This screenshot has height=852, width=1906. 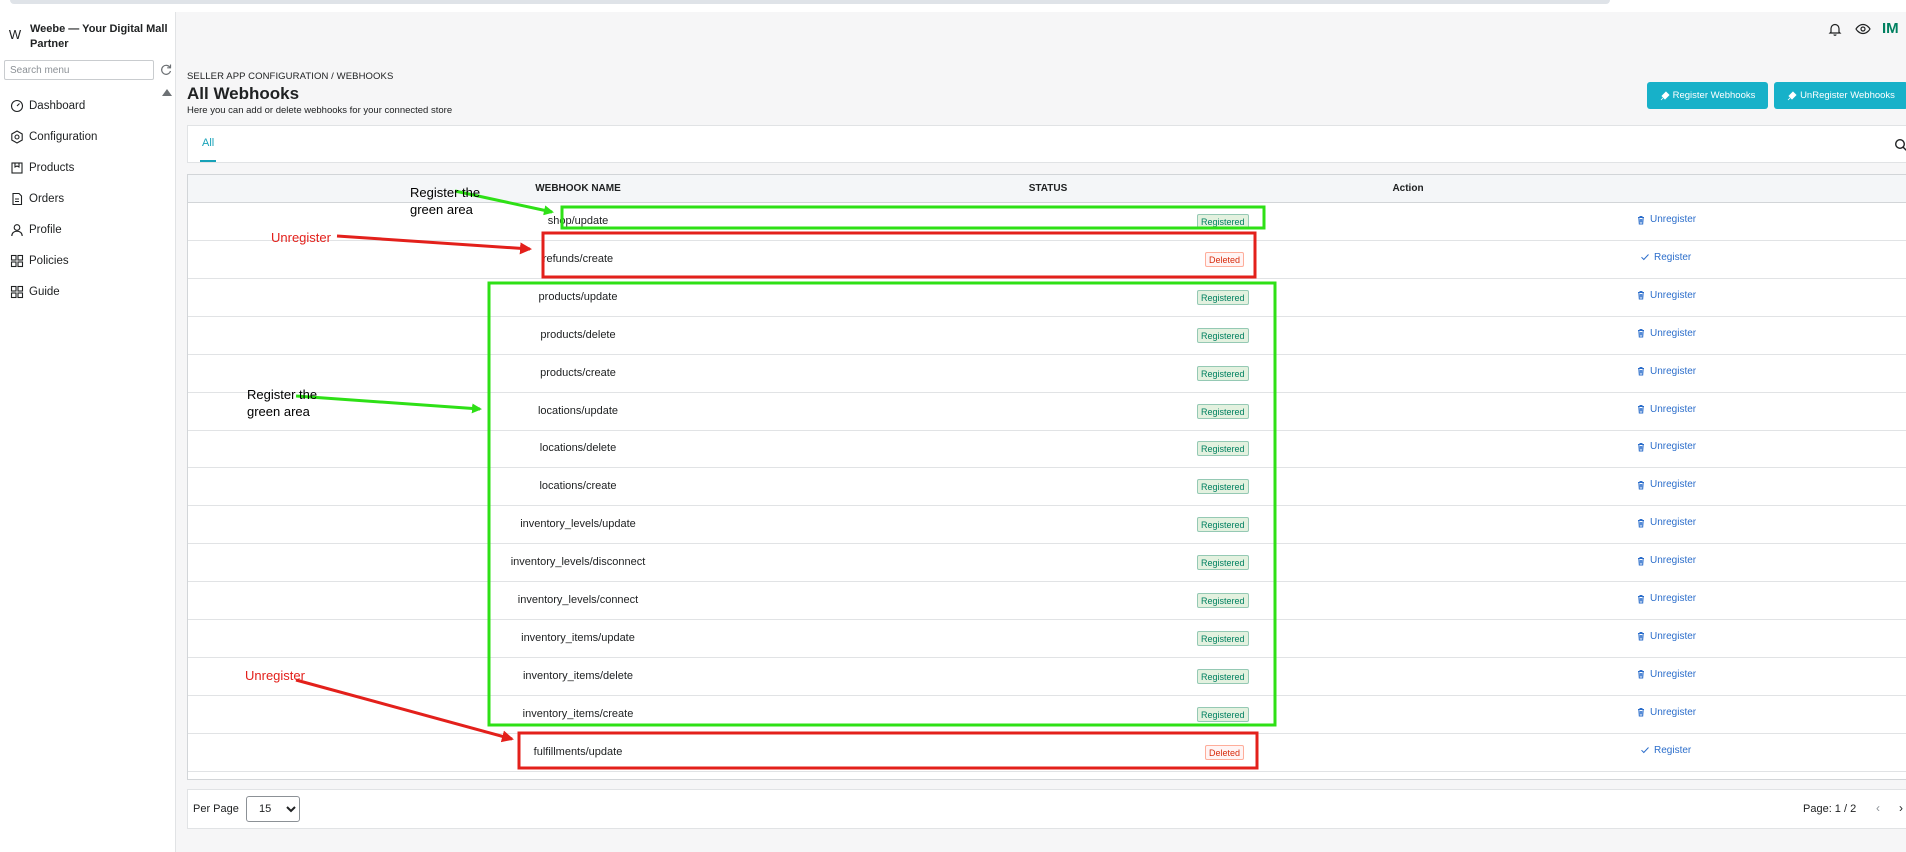 I want to click on table-row: products/delete Registered Unregister, so click(x=1047, y=336).